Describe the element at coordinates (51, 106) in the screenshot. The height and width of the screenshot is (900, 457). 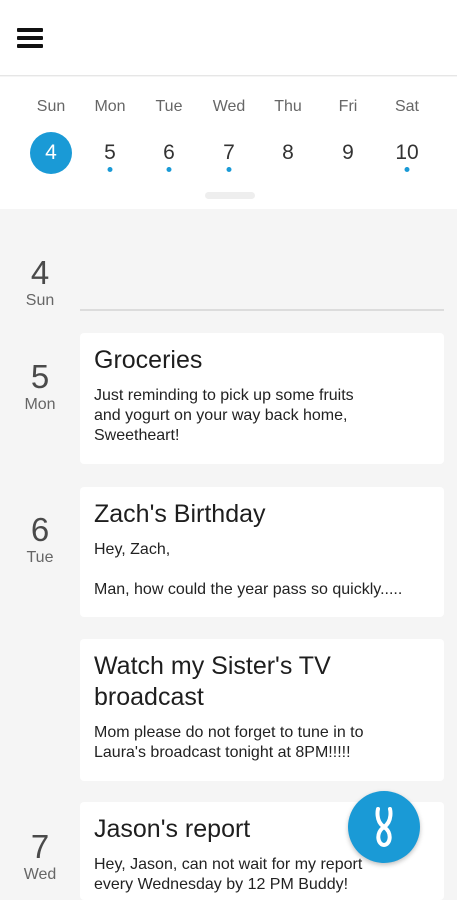
I see `day-name: Sun` at that location.